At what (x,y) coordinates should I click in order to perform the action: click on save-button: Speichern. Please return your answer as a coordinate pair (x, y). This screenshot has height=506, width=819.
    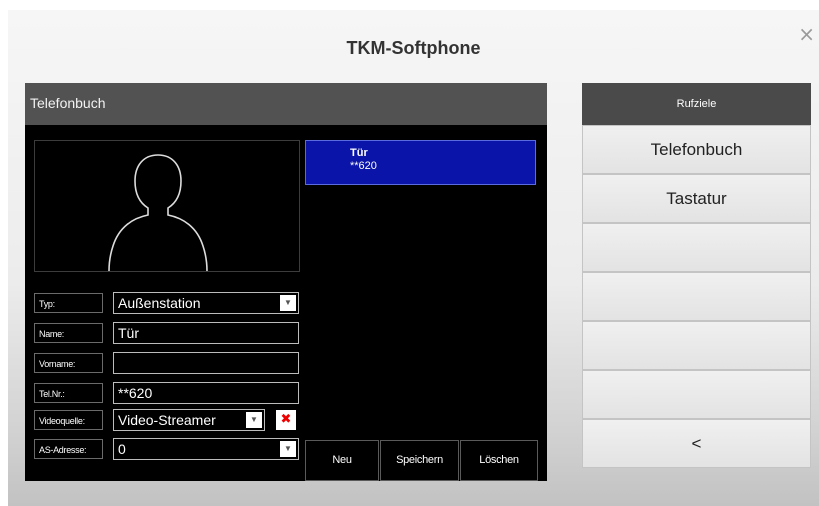
    Looking at the image, I should click on (419, 460).